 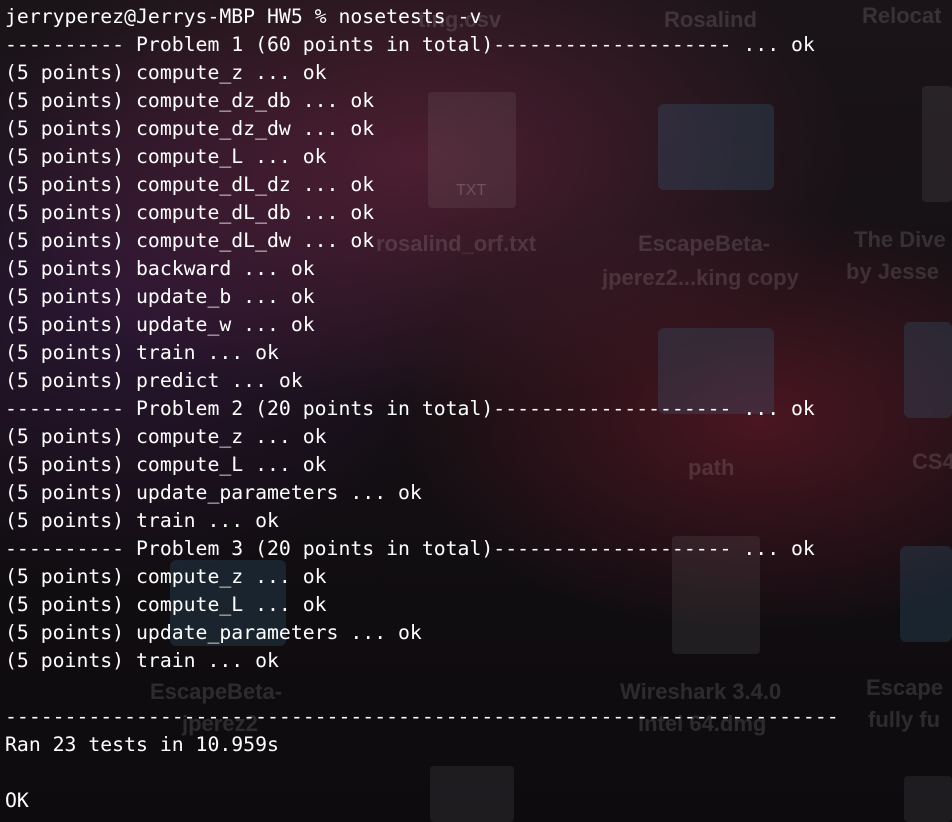 What do you see at coordinates (160, 268) in the screenshot?
I see `terminal-line: (5 points) backward ... ok` at bounding box center [160, 268].